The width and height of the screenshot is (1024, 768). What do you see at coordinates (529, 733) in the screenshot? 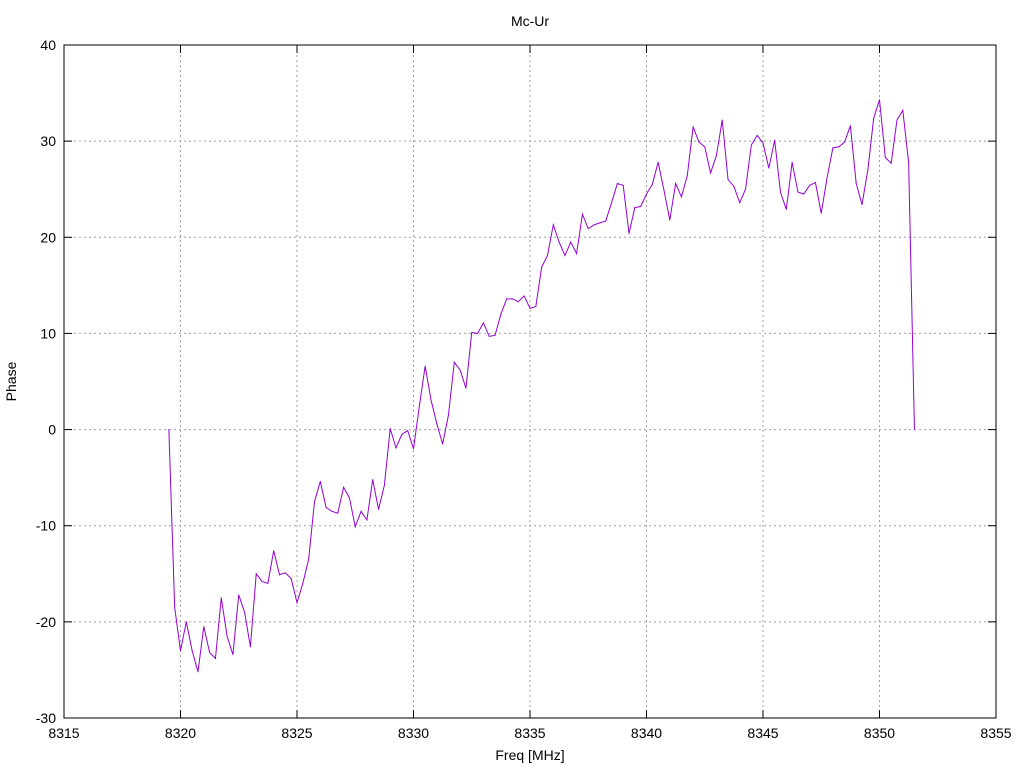
I see `x-tick-label: 8335` at bounding box center [529, 733].